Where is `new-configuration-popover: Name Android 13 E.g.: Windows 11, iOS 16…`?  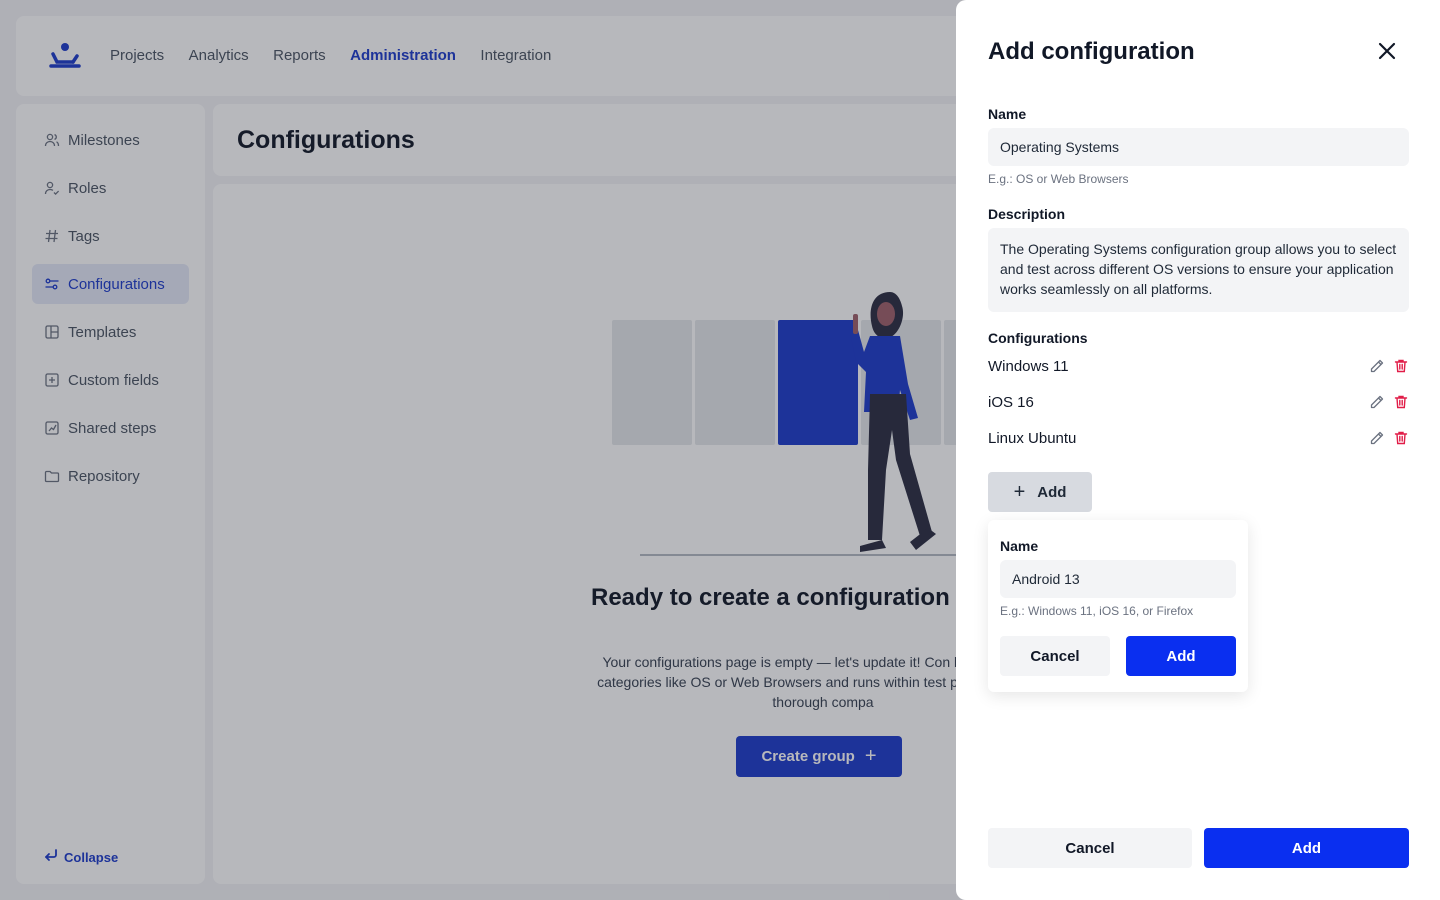 new-configuration-popover: Name Android 13 E.g.: Windows 11, iOS 16… is located at coordinates (1118, 606).